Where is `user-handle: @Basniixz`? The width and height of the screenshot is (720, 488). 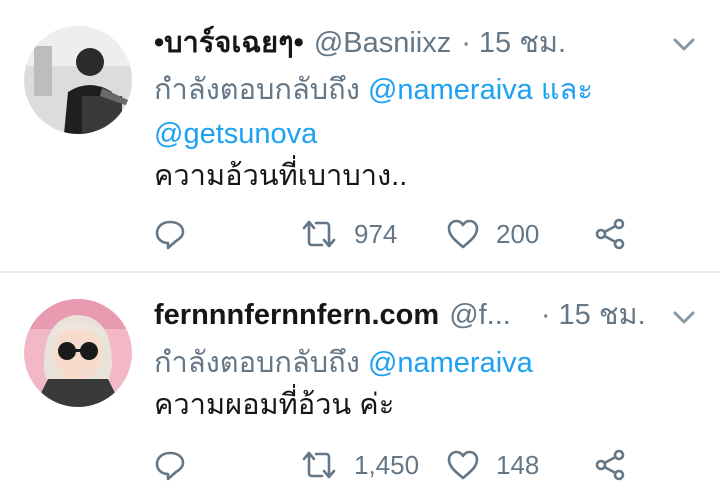 user-handle: @Basniixz is located at coordinates (382, 43).